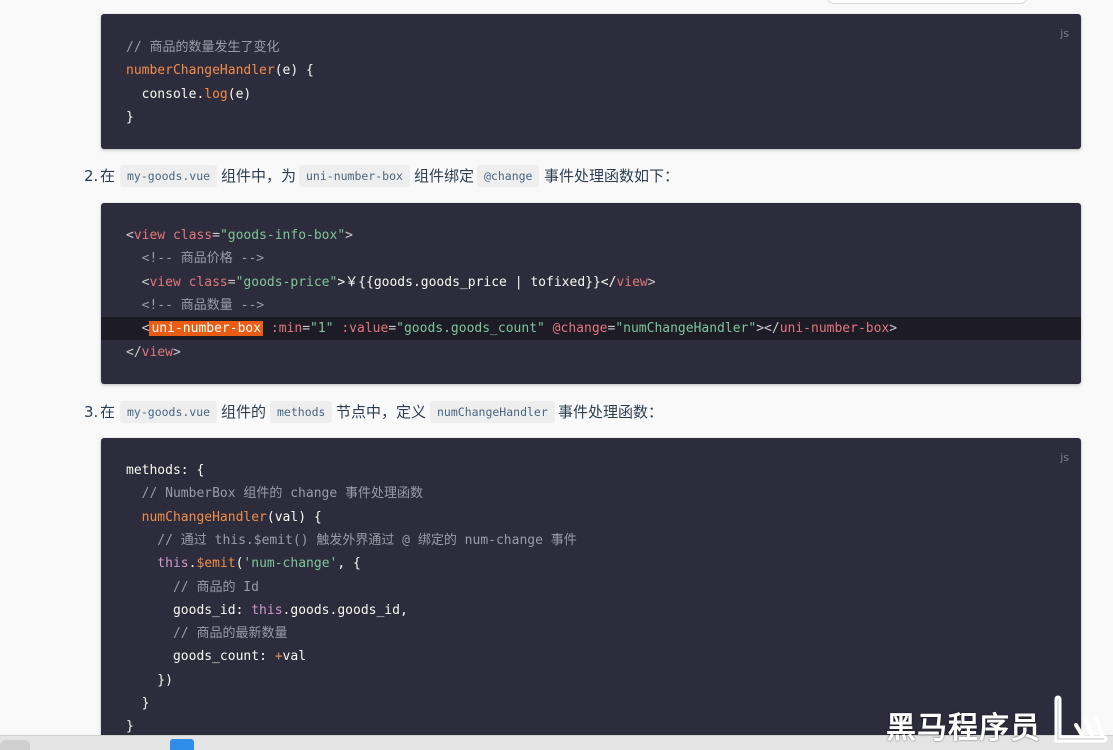 The height and width of the screenshot is (750, 1113). Describe the element at coordinates (477, 282) in the screenshot. I see `code-token: >￥{{goods.goods_price | tofixed}}</` at that location.